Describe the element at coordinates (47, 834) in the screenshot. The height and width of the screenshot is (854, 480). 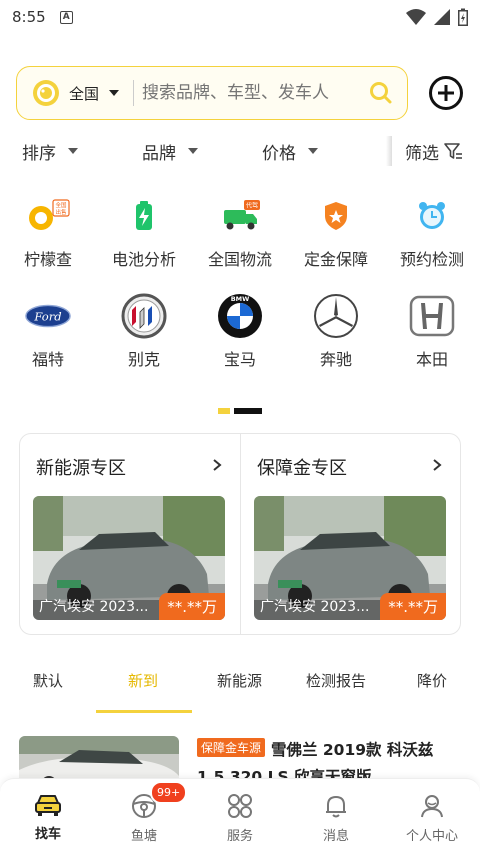
I see `nav-label: 找车` at that location.